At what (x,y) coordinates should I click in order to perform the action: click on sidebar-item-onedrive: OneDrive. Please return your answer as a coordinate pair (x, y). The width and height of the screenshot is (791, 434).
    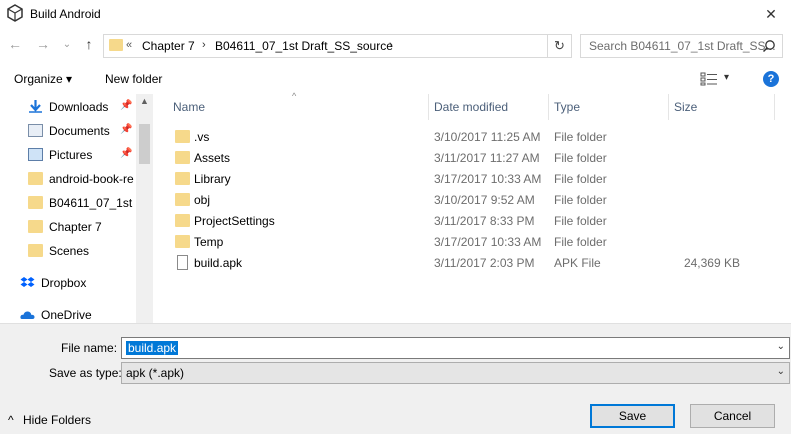
    Looking at the image, I should click on (68, 313).